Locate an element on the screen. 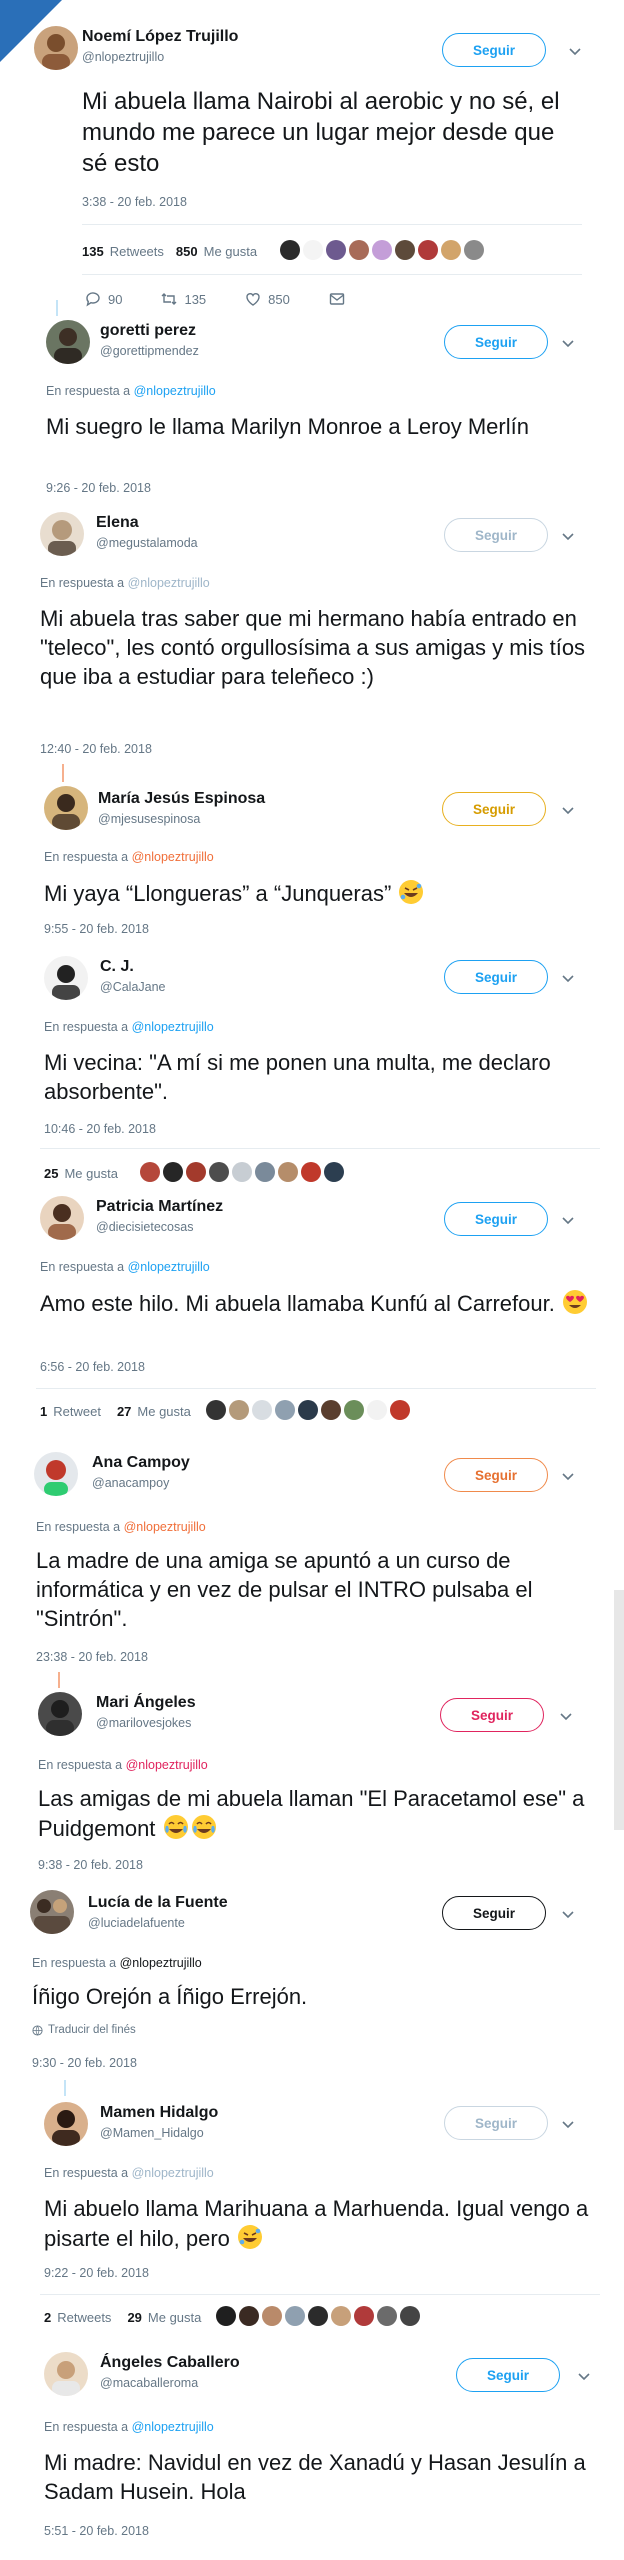  timestamp: 9:38 - 20 feb. 2018 is located at coordinates (90, 1865).